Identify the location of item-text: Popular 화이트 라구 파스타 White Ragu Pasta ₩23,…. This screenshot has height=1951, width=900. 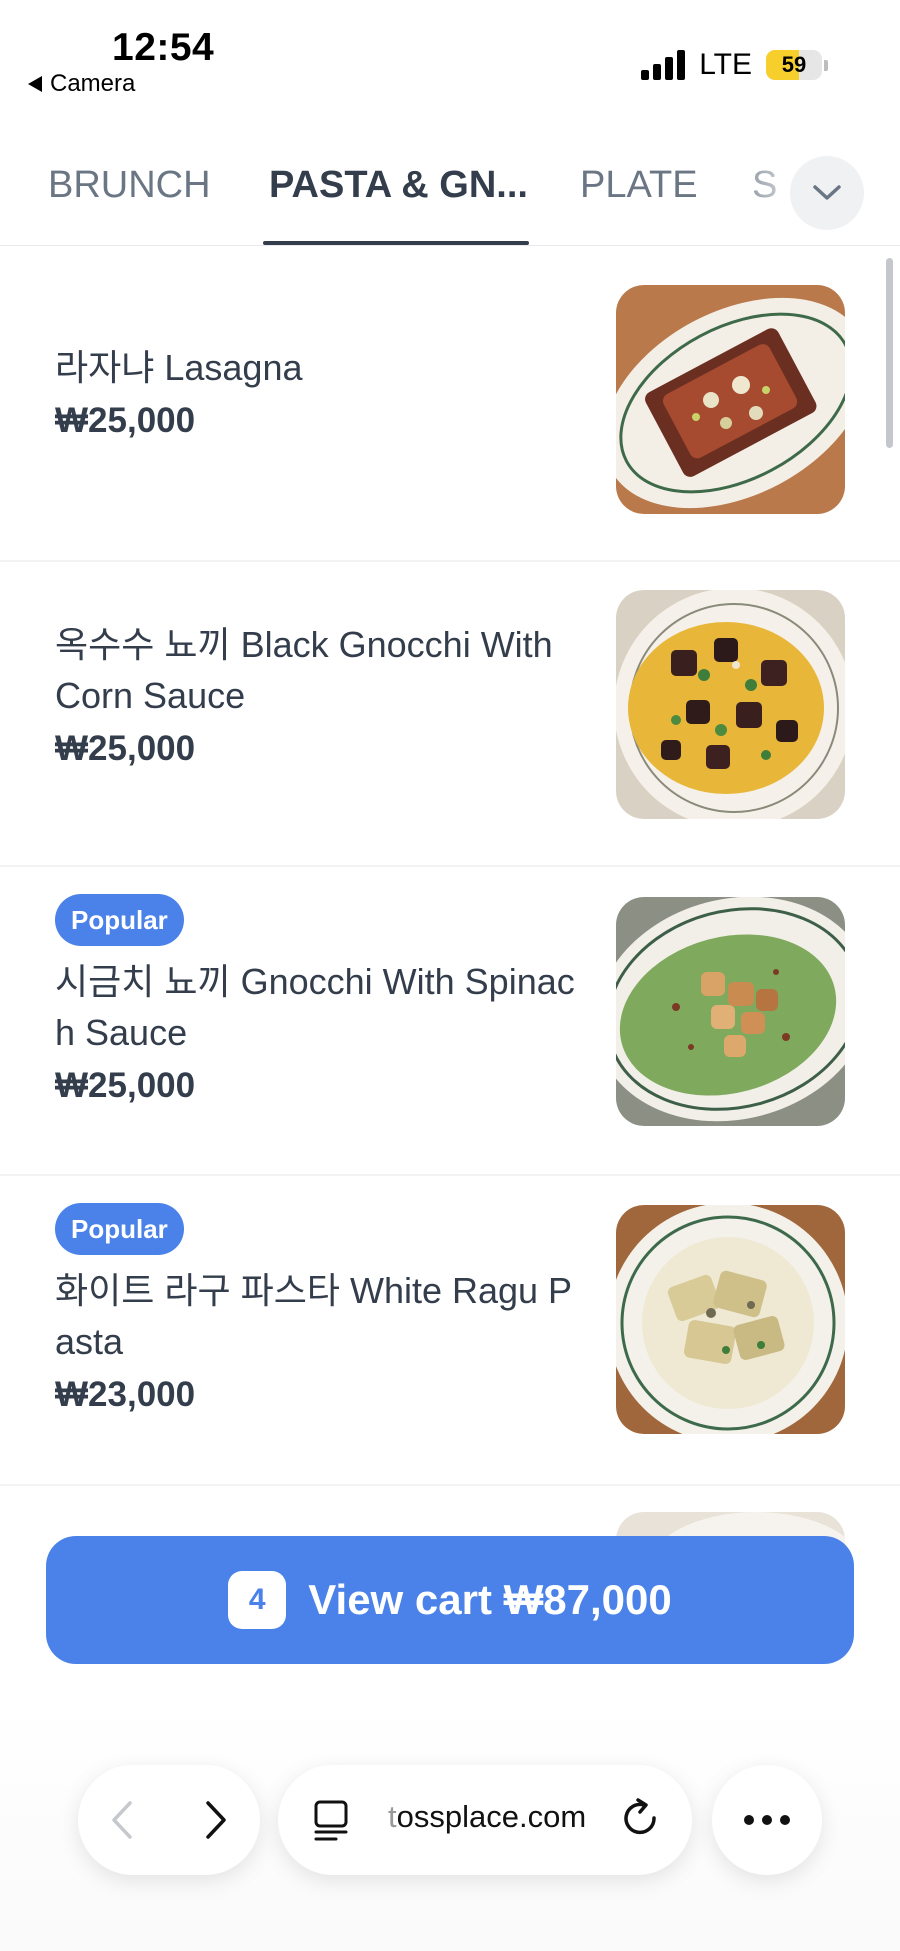
(320, 1309).